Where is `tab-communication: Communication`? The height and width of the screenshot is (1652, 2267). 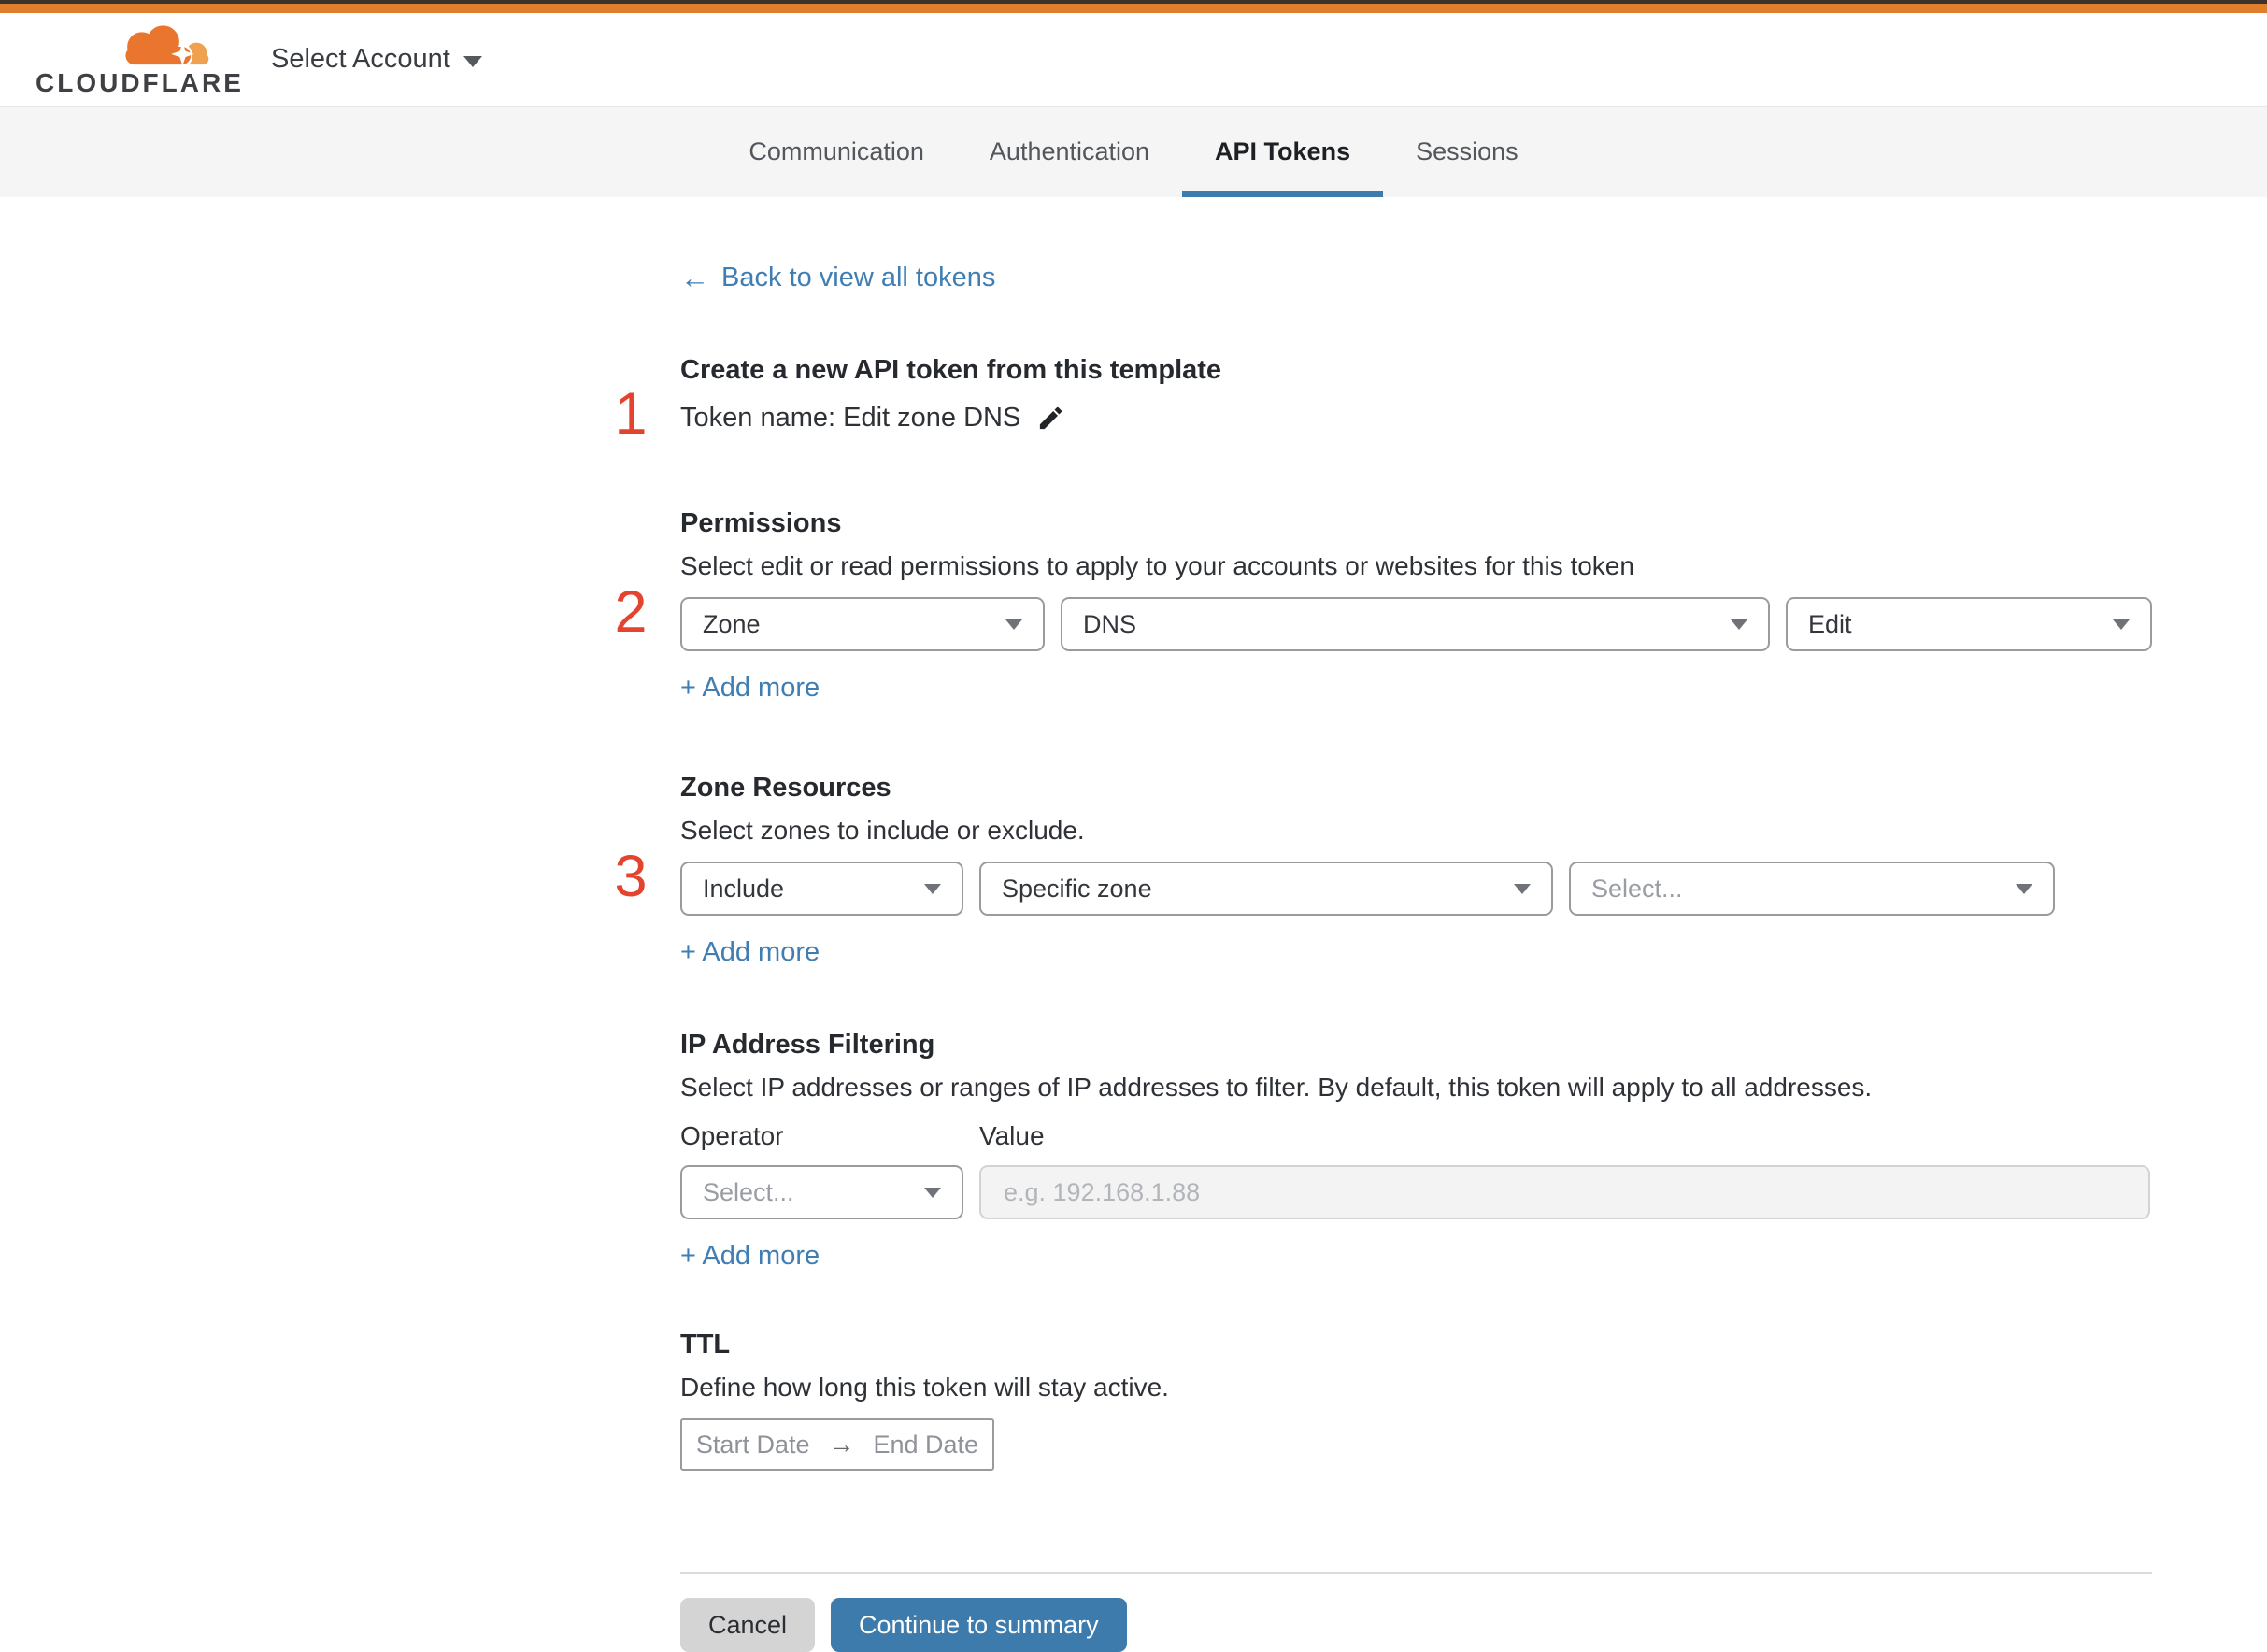
tab-communication: Communication is located at coordinates (837, 152).